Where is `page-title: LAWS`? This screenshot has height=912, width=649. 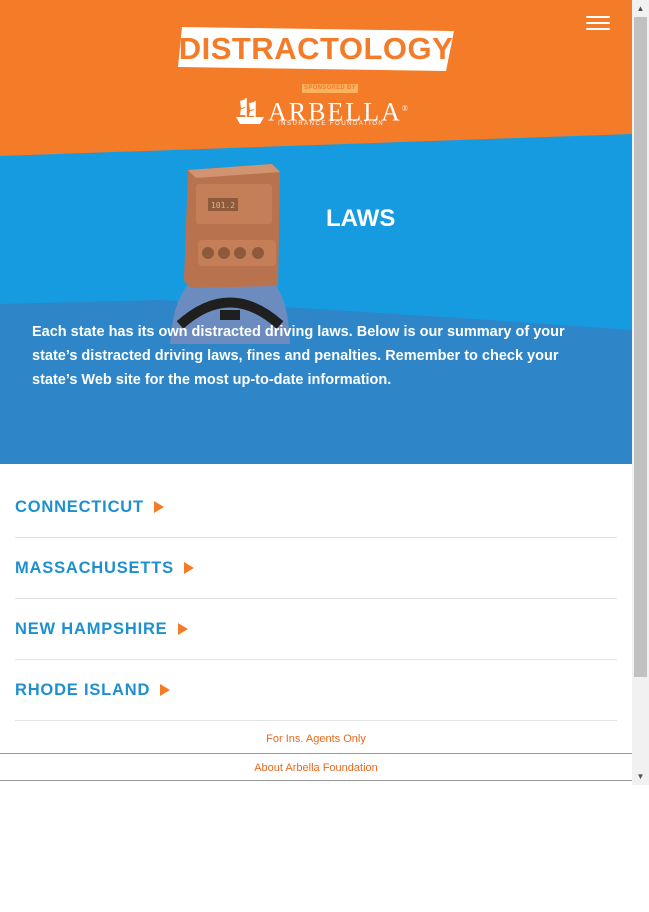
page-title: LAWS is located at coordinates (361, 218).